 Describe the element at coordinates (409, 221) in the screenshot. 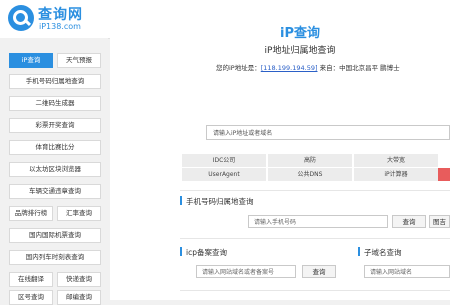

I see `phone-query-button: 查询` at that location.